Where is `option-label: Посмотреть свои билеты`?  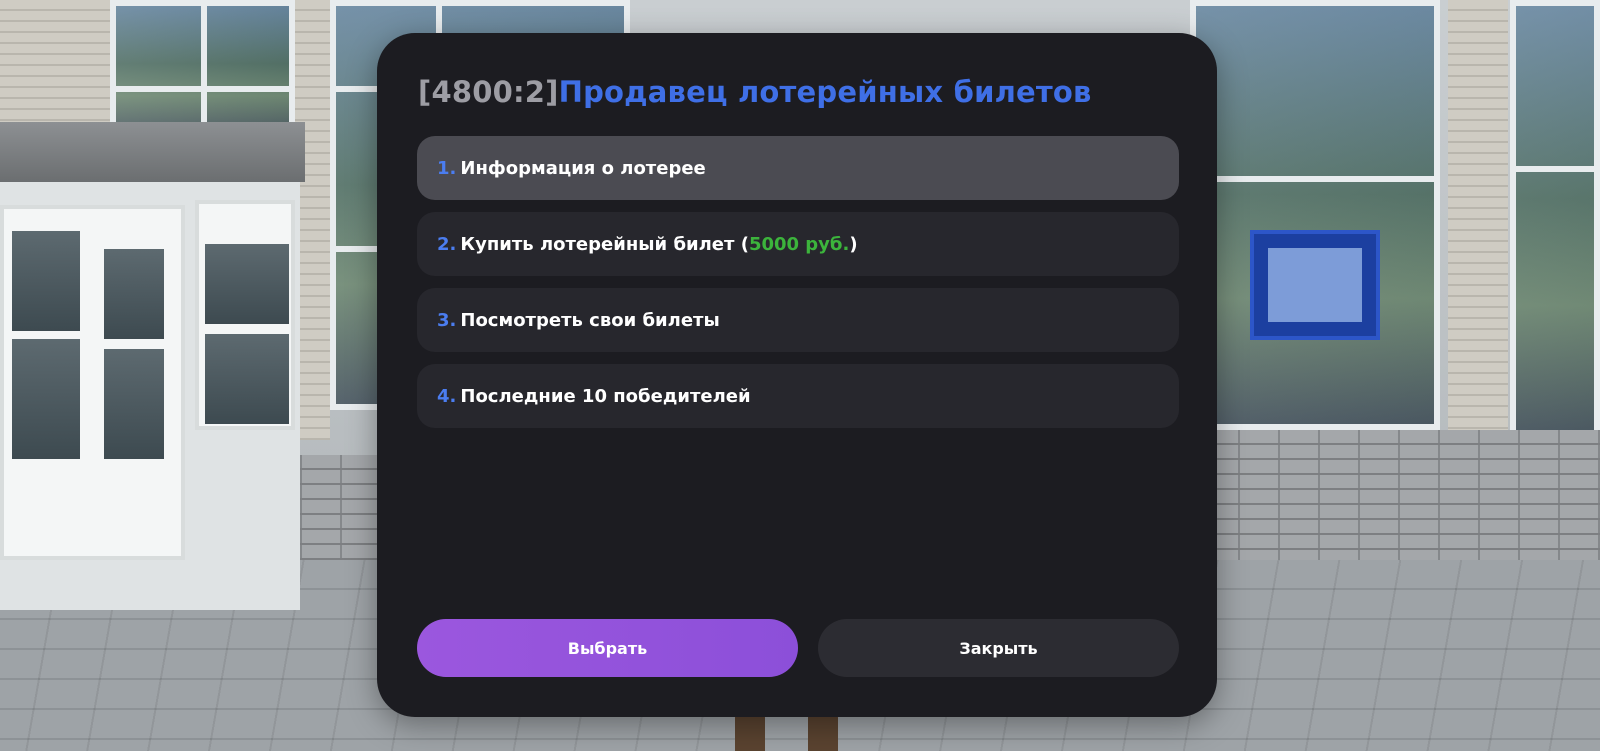 option-label: Посмотреть свои билеты is located at coordinates (590, 320).